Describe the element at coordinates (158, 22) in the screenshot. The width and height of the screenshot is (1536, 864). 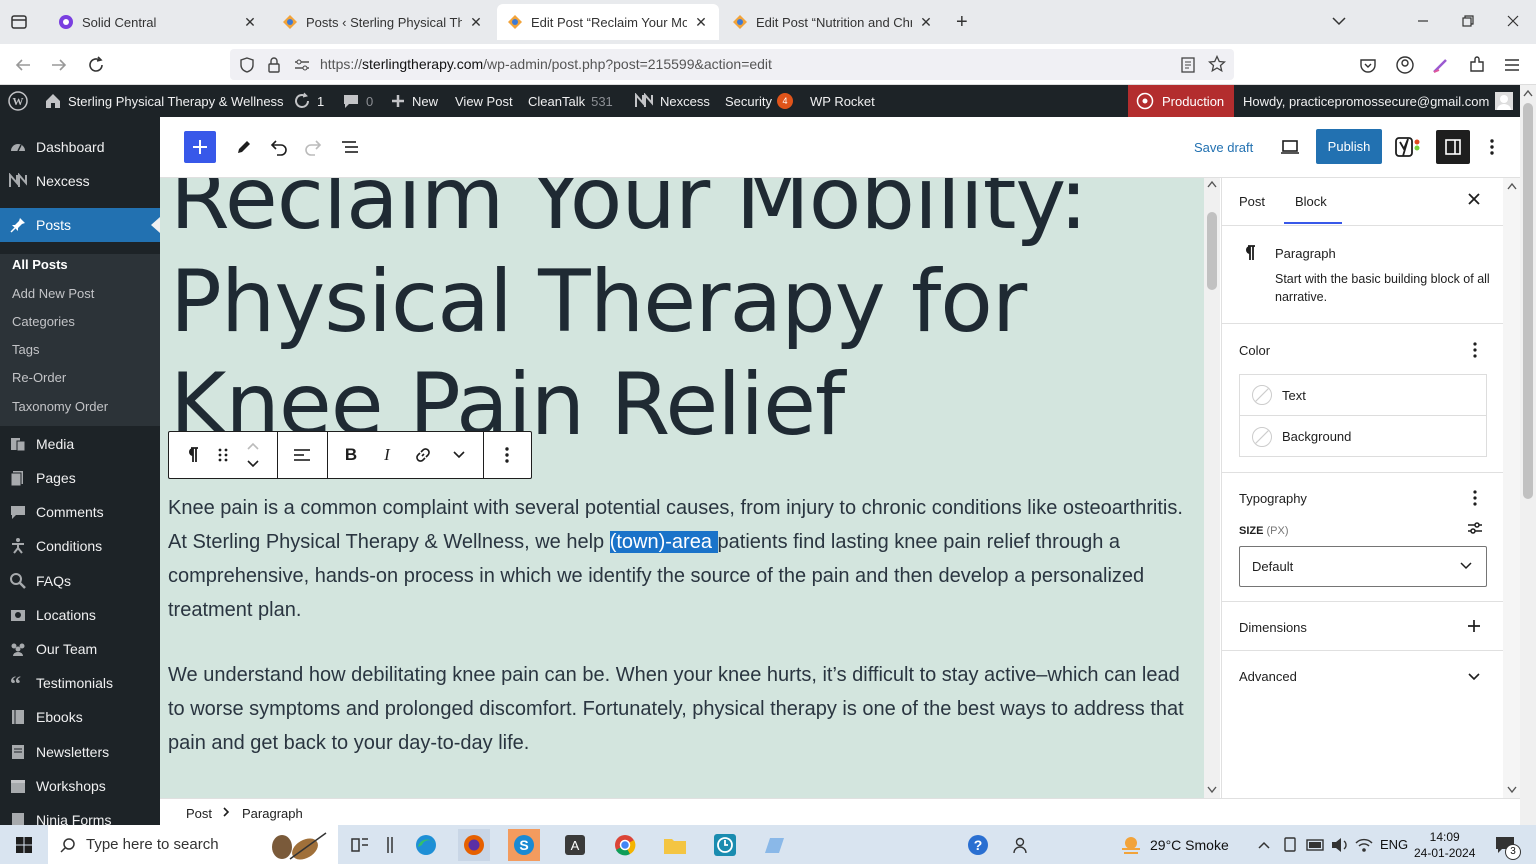
I see `browser-tab-solid-central: Solid Central ✕` at that location.